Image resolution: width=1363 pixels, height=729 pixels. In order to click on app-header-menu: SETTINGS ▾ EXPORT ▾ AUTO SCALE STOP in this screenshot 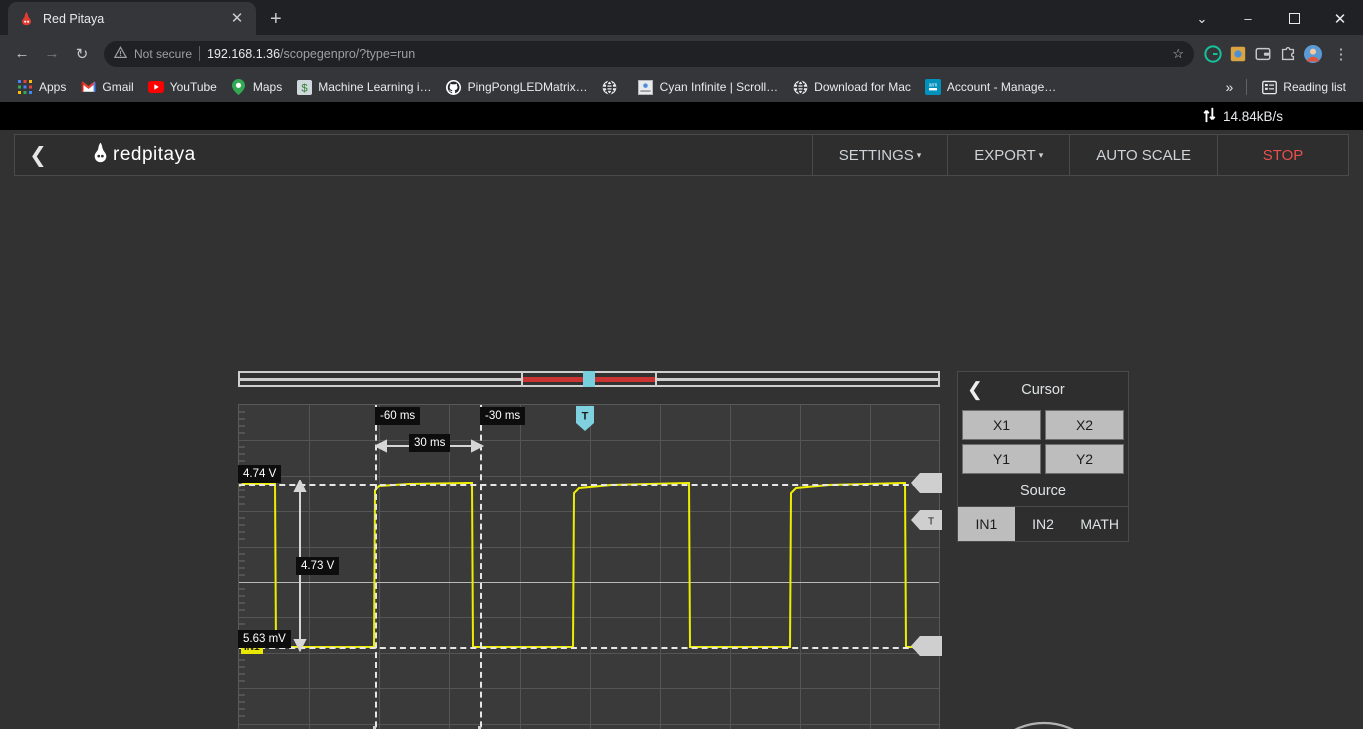, I will do `click(1079, 155)`.